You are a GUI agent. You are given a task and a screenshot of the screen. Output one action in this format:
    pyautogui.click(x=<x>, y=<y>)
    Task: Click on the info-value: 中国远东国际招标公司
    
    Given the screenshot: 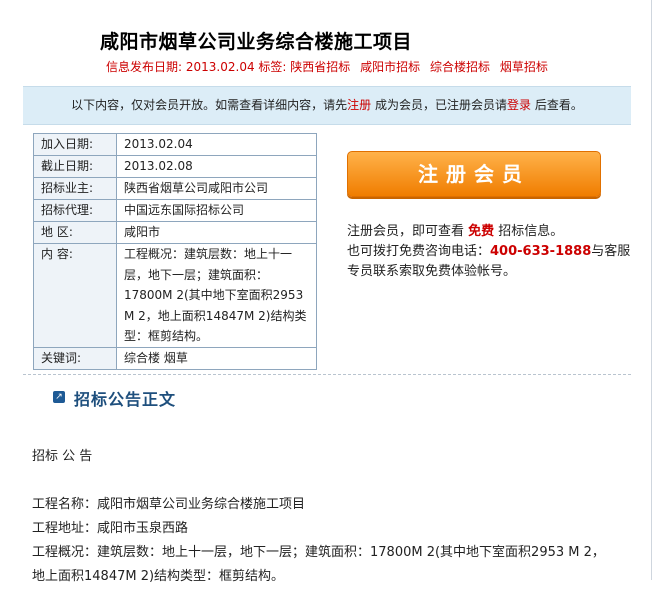 What is the action you would take?
    pyautogui.click(x=216, y=210)
    